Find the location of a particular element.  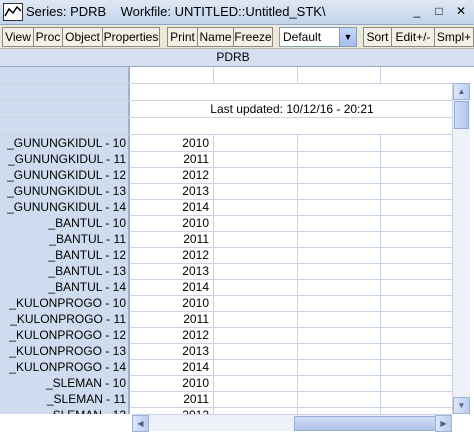

chevron-down-icon: ▼ is located at coordinates (347, 37).